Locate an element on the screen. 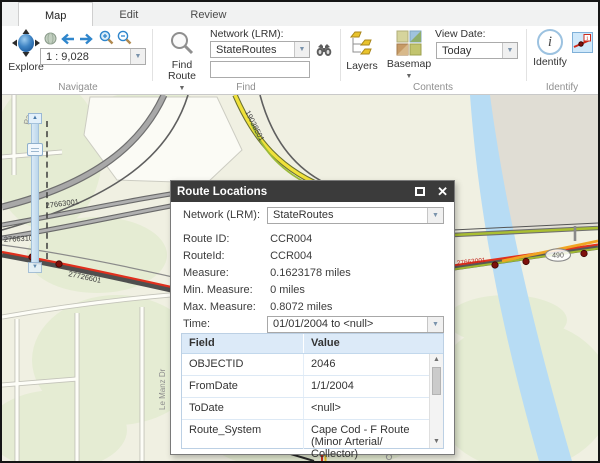 Image resolution: width=600 pixels, height=463 pixels. layers-button: Layers is located at coordinates (362, 51).